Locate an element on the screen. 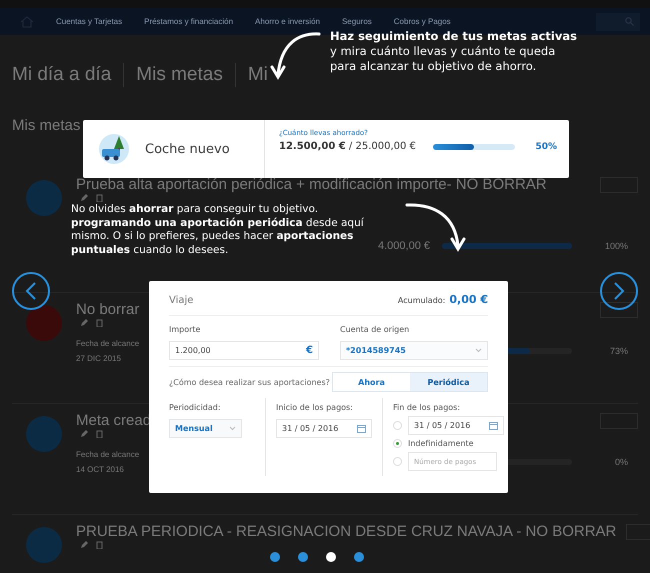 The height and width of the screenshot is (573, 650). field-label: Periodicidad: is located at coordinates (195, 407).